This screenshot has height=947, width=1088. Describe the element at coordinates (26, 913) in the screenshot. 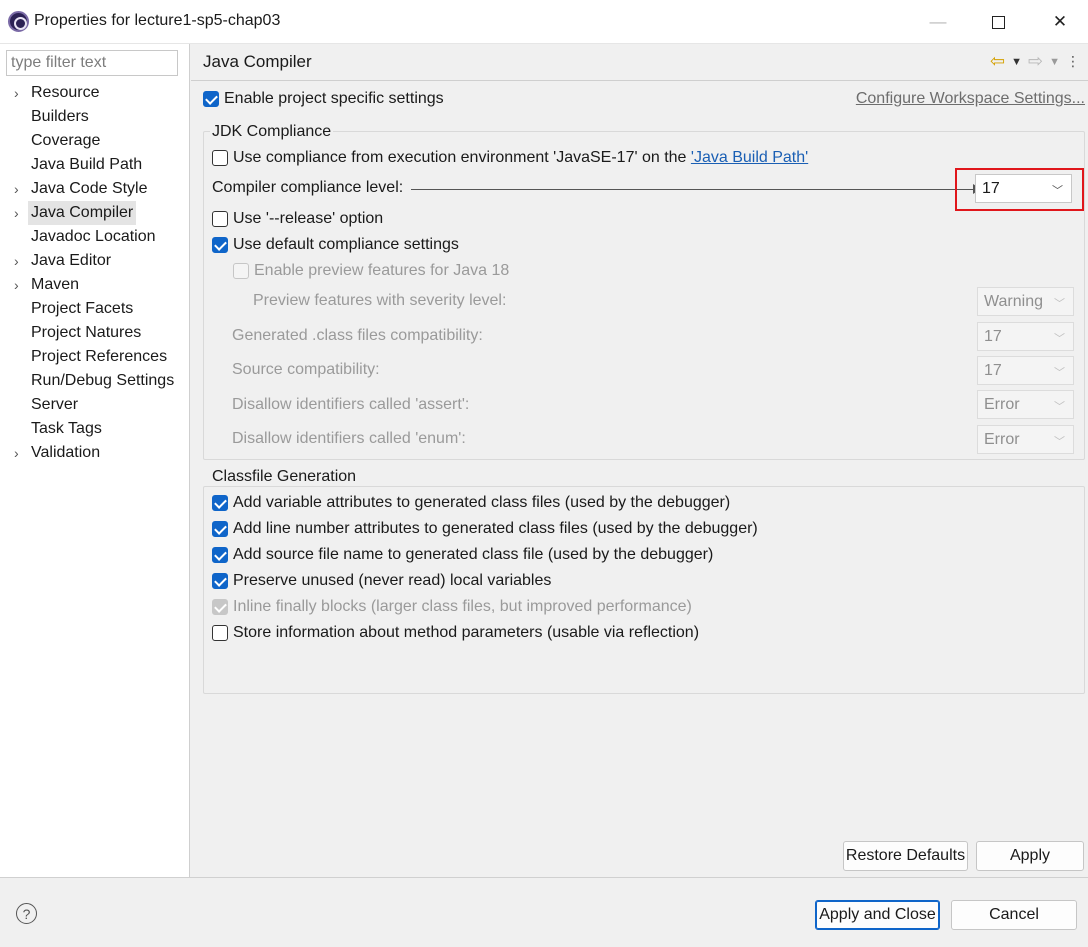

I see `help-icon: ?` at that location.